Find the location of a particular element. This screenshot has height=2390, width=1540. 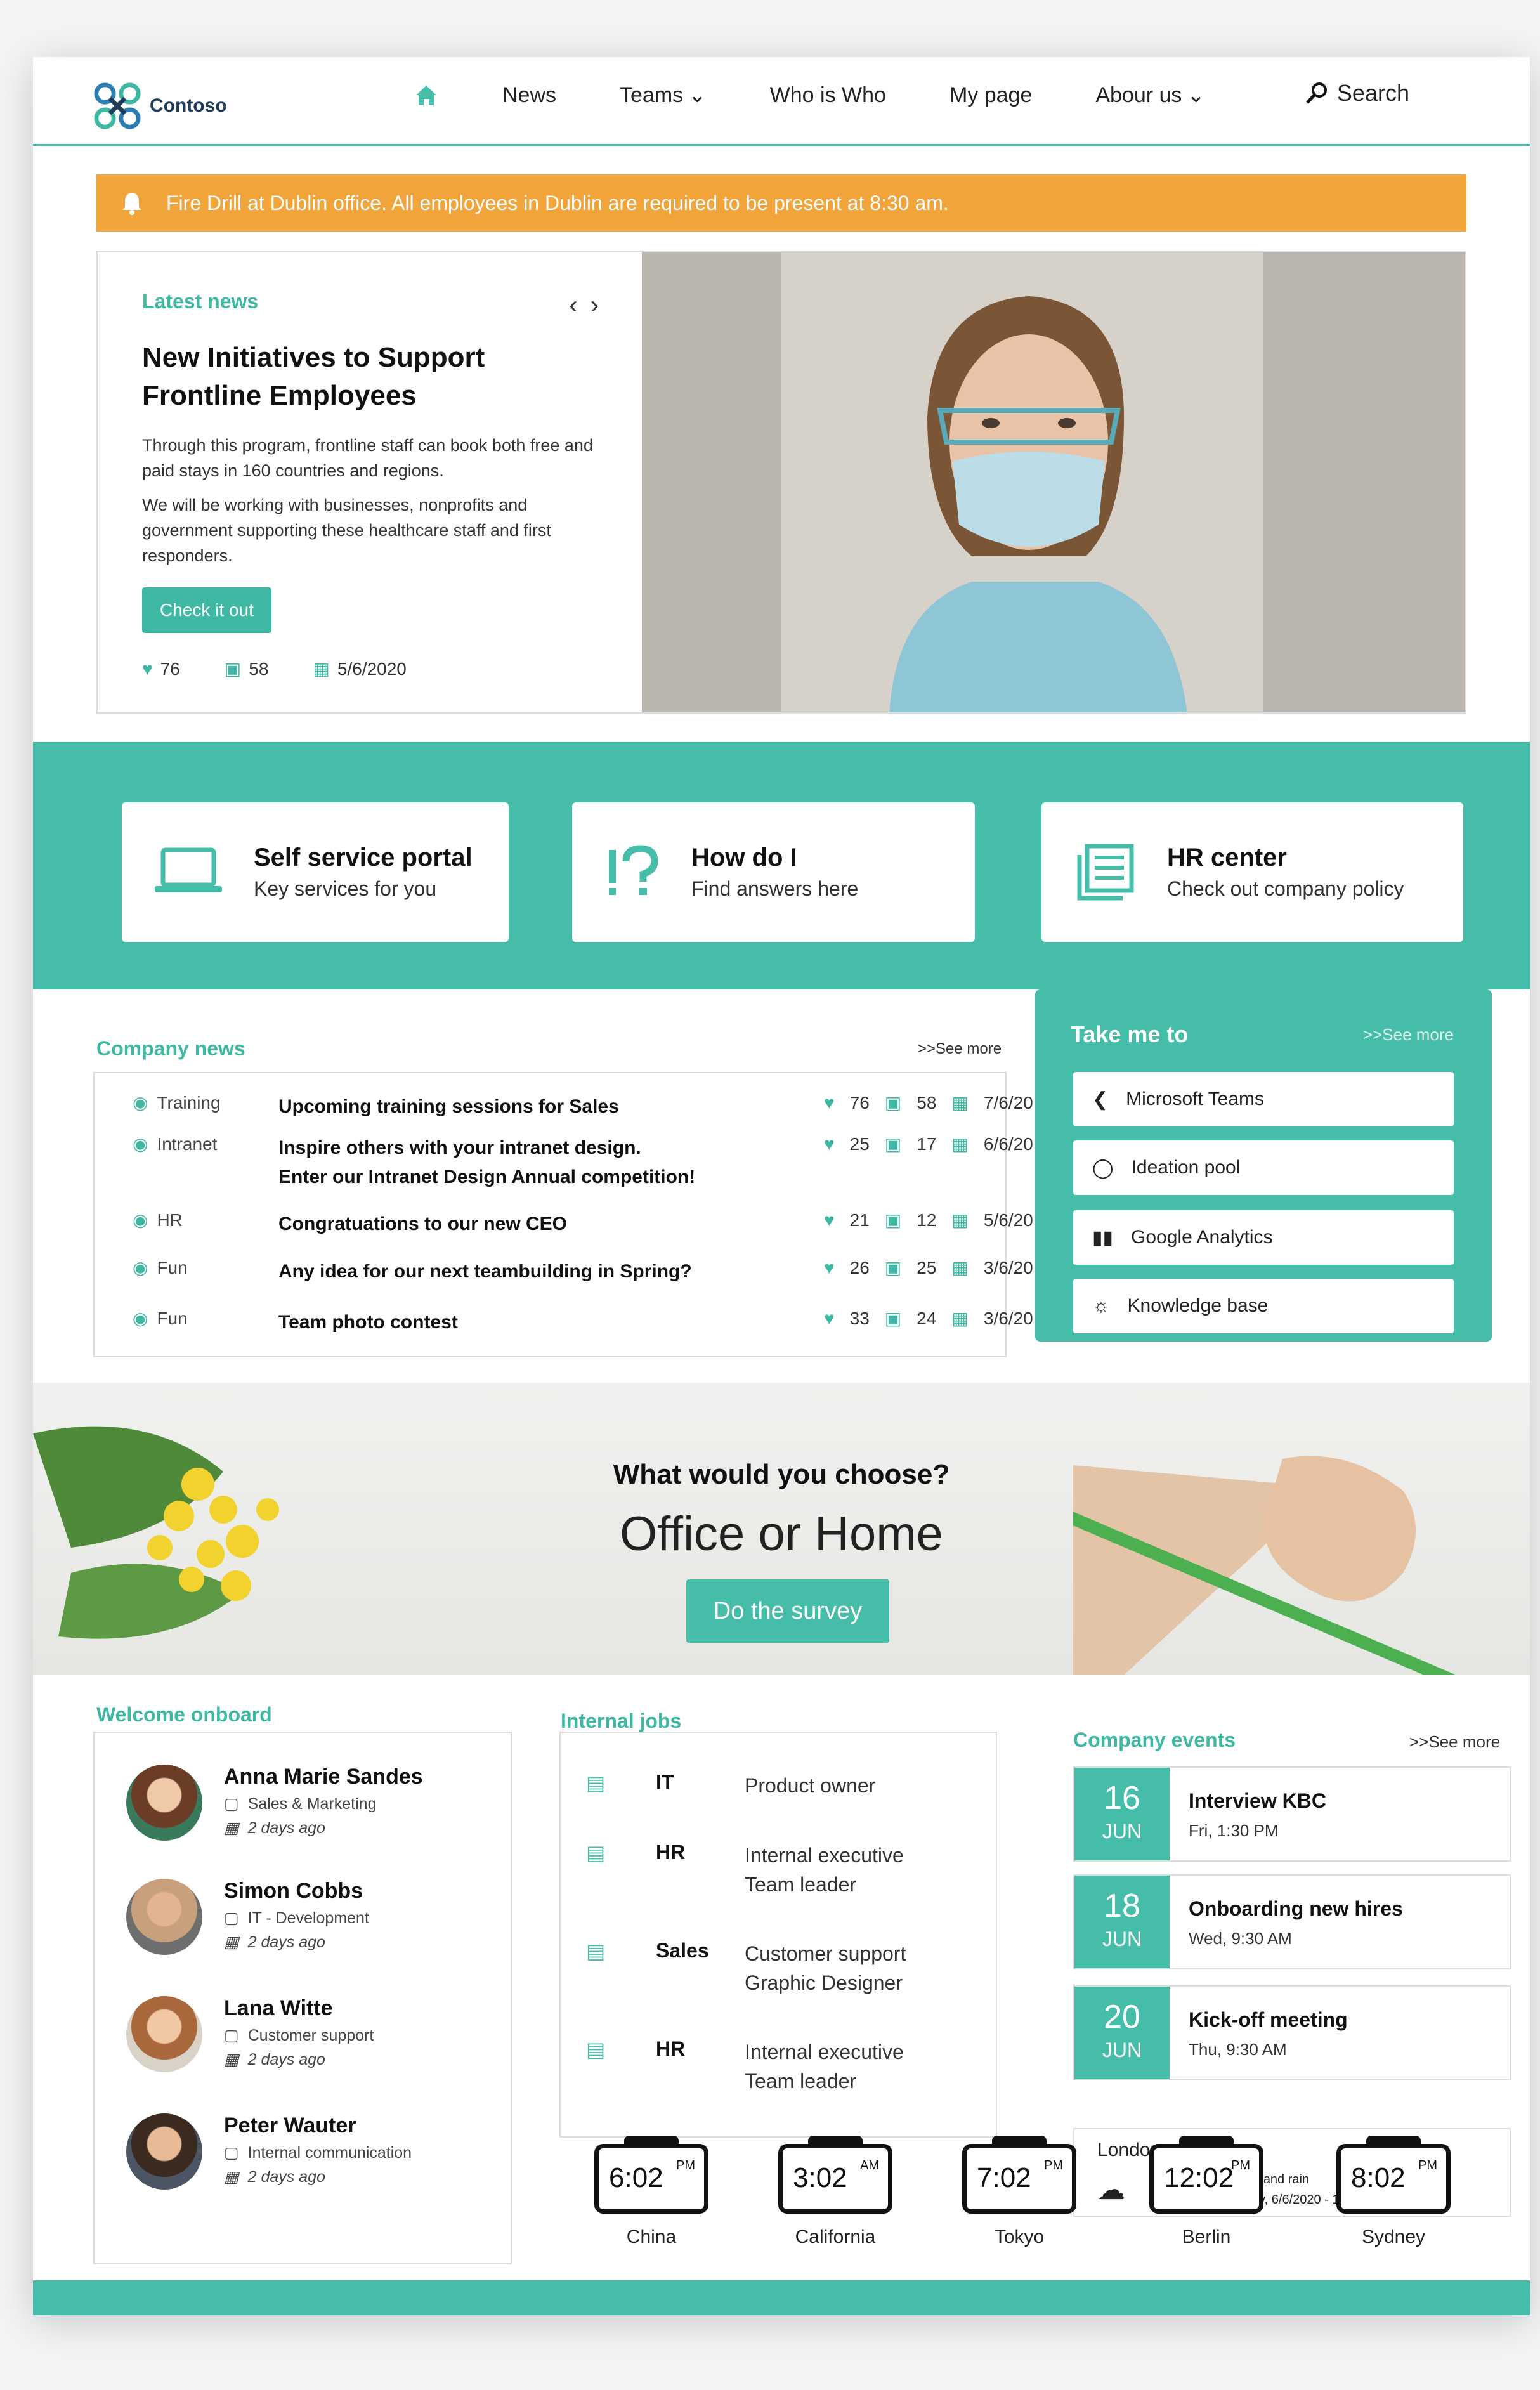

person-department: ▢ Sales & Marketing is located at coordinates (323, 1803).